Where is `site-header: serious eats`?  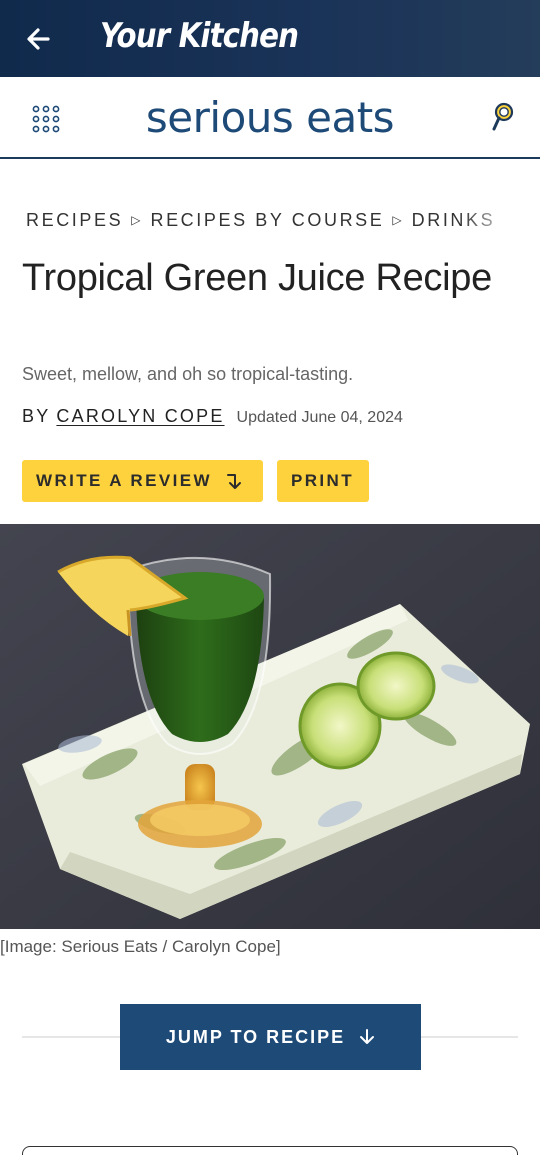
site-header: serious eats is located at coordinates (270, 118).